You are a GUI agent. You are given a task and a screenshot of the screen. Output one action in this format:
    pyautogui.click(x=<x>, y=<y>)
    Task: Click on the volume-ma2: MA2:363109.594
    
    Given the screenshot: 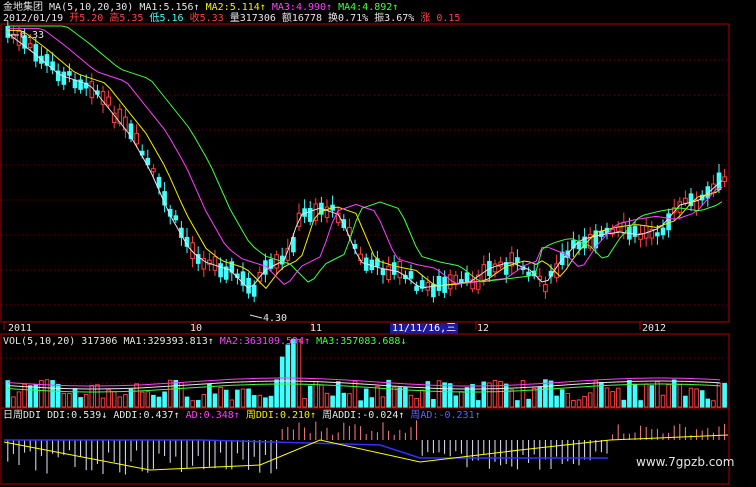 What is the action you would take?
    pyautogui.click(x=262, y=341)
    